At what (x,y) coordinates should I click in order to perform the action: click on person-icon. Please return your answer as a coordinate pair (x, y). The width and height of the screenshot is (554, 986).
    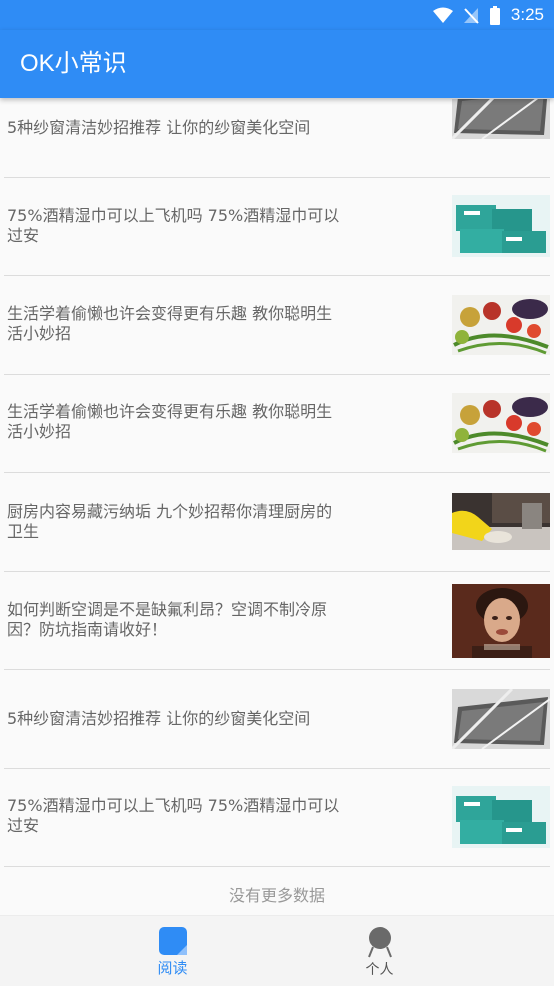
    Looking at the image, I should click on (380, 942).